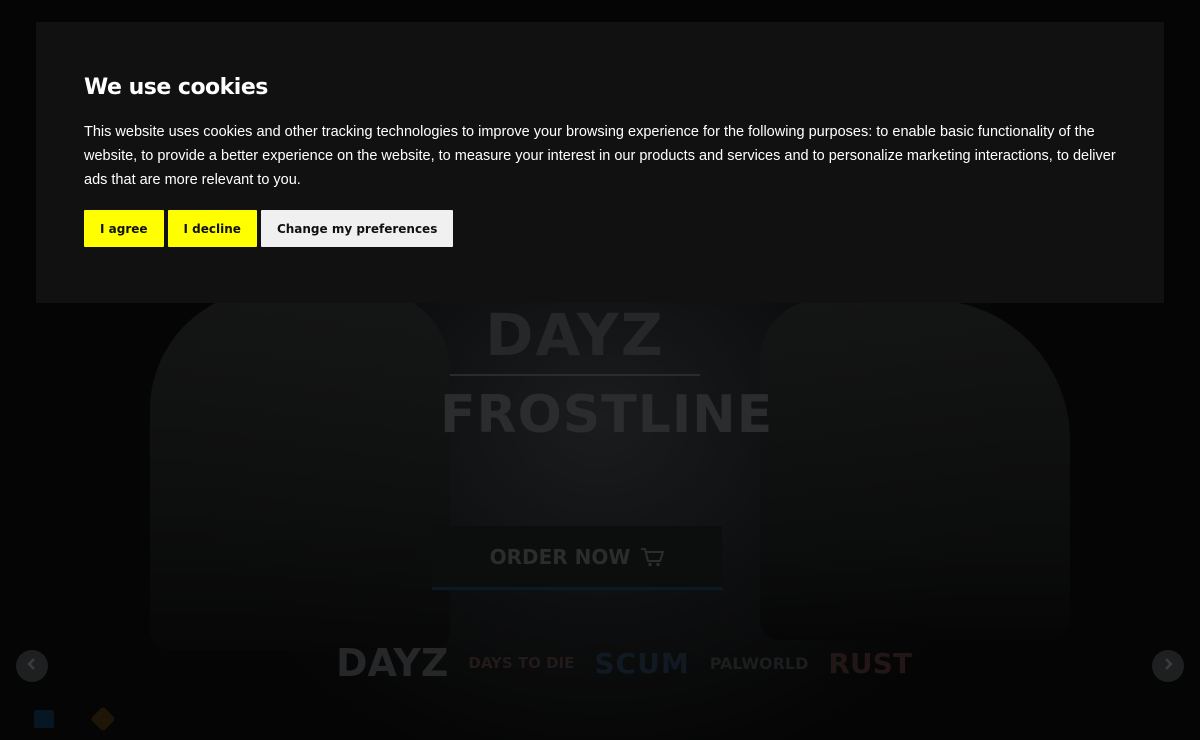 The width and height of the screenshot is (1200, 740). Describe the element at coordinates (575, 335) in the screenshot. I see `hero-logo-title: DAYZ` at that location.